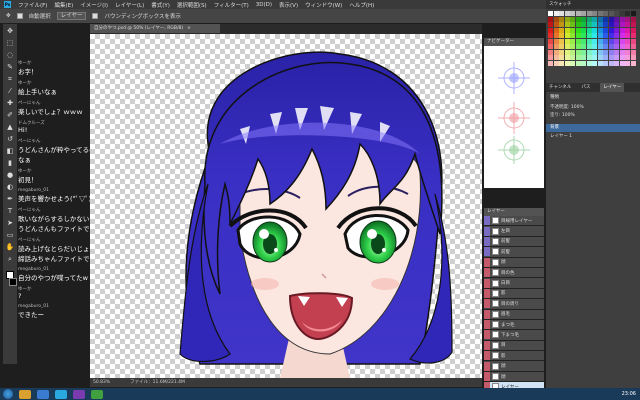 Image resolution: width=640 pixels, height=400 pixels. I want to click on layer-row-layer1: レイヤー 1, so click(593, 137).